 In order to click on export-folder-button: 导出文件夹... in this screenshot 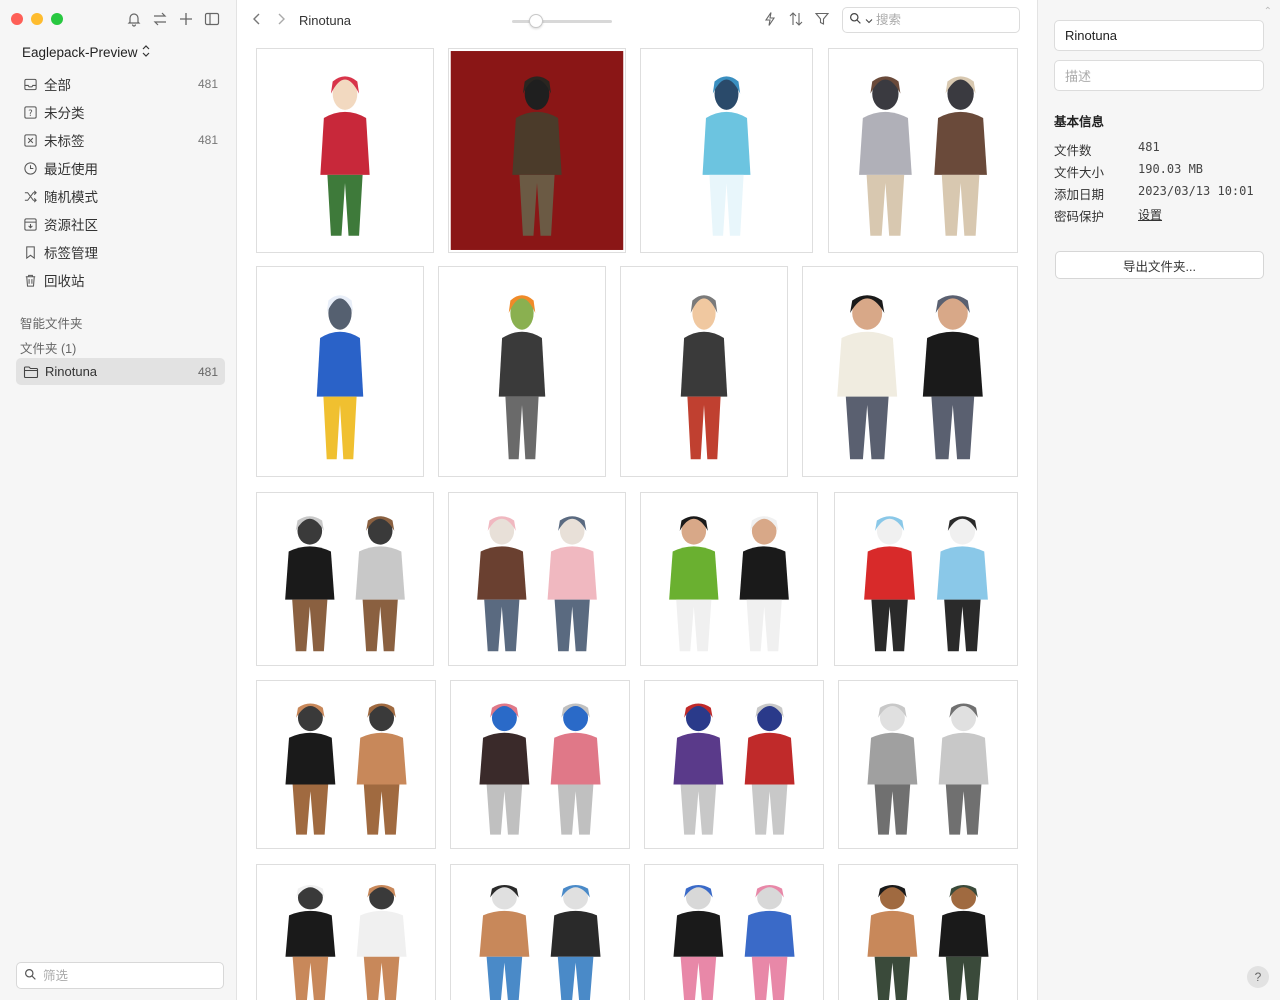, I will do `click(1159, 265)`.